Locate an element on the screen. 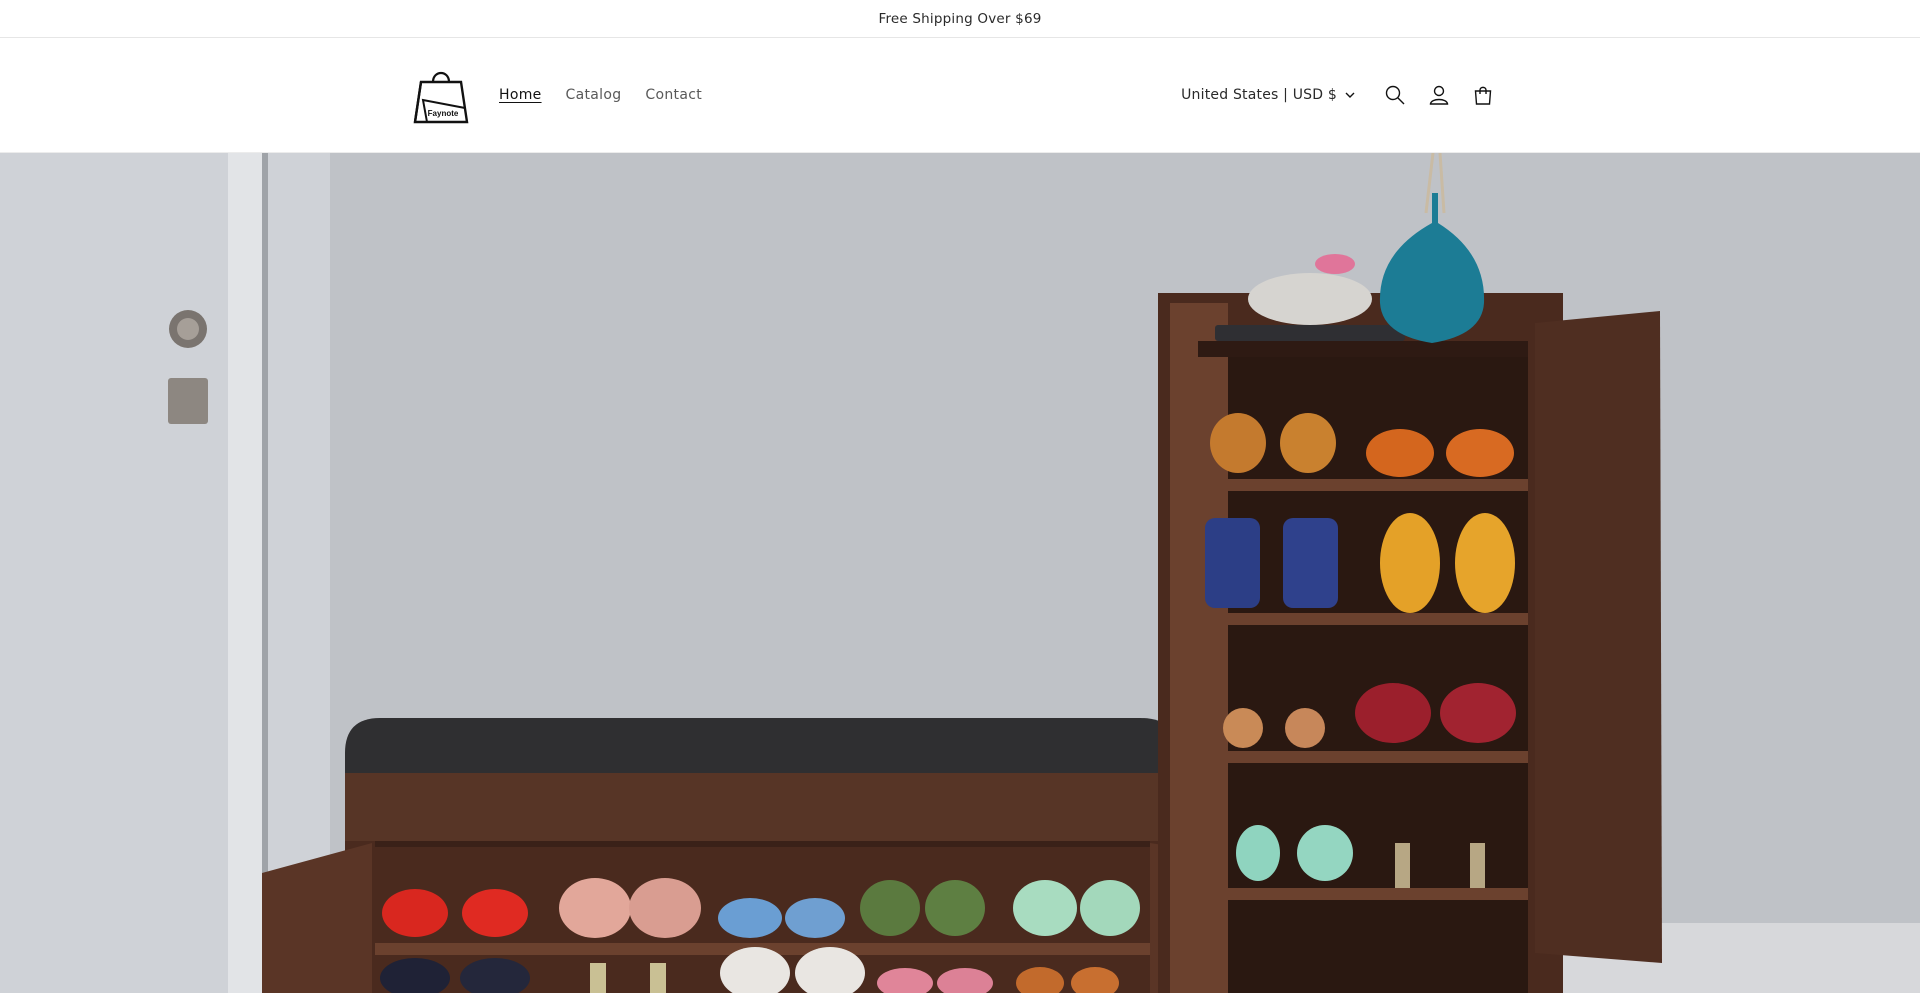 This screenshot has height=993, width=1920. nav-catalog: Catalog is located at coordinates (594, 95).